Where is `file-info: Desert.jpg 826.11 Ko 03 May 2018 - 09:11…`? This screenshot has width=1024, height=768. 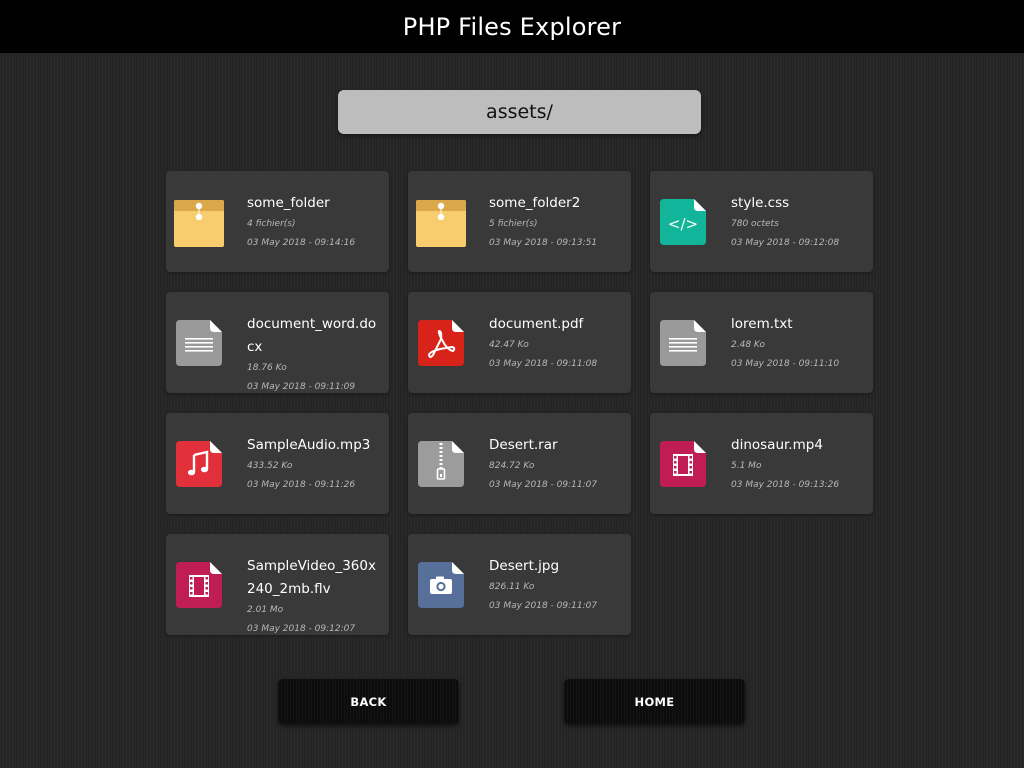 file-info: Desert.jpg 826.11 Ko 03 May 2018 - 09:11… is located at coordinates (556, 585).